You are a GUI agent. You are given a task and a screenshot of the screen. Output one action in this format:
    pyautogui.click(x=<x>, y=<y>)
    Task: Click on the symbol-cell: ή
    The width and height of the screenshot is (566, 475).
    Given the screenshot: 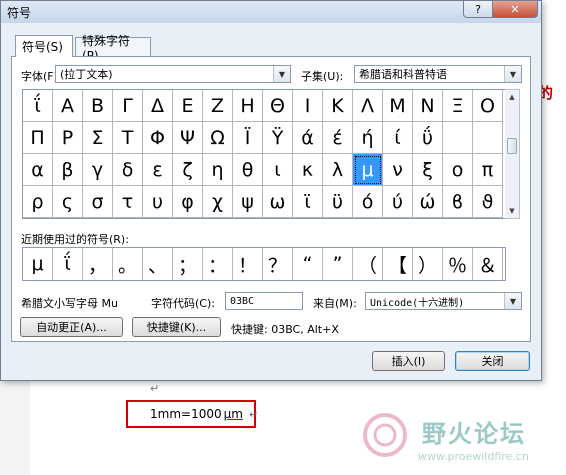 What is the action you would take?
    pyautogui.click(x=368, y=138)
    